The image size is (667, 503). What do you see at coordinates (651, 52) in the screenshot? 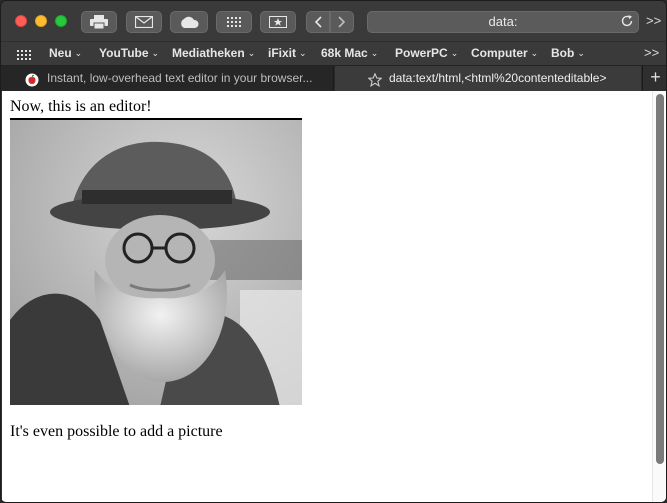
I see `bookmarks-overflow-button: >>` at bounding box center [651, 52].